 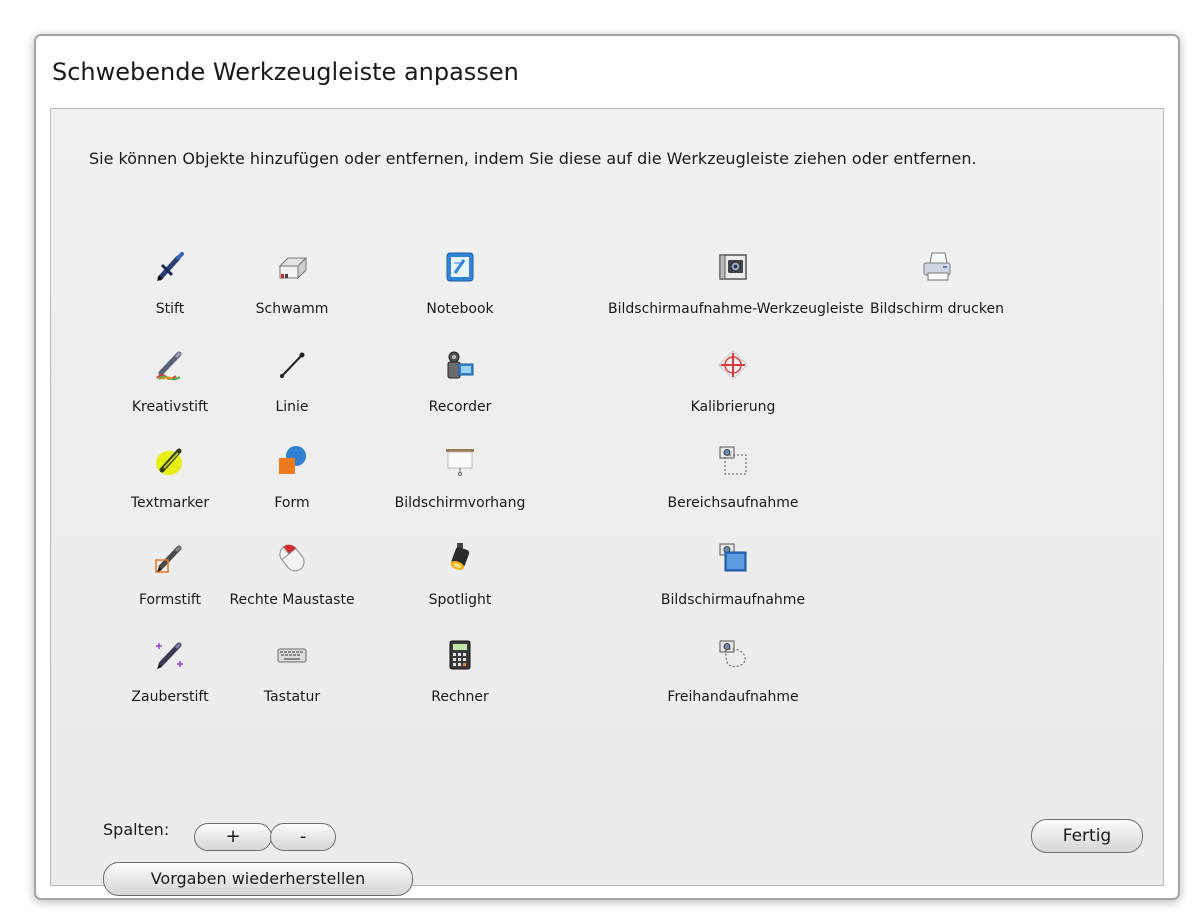 I want to click on tool-bildschirmaufnahme: Bildschirmaufnahme, so click(x=733, y=577).